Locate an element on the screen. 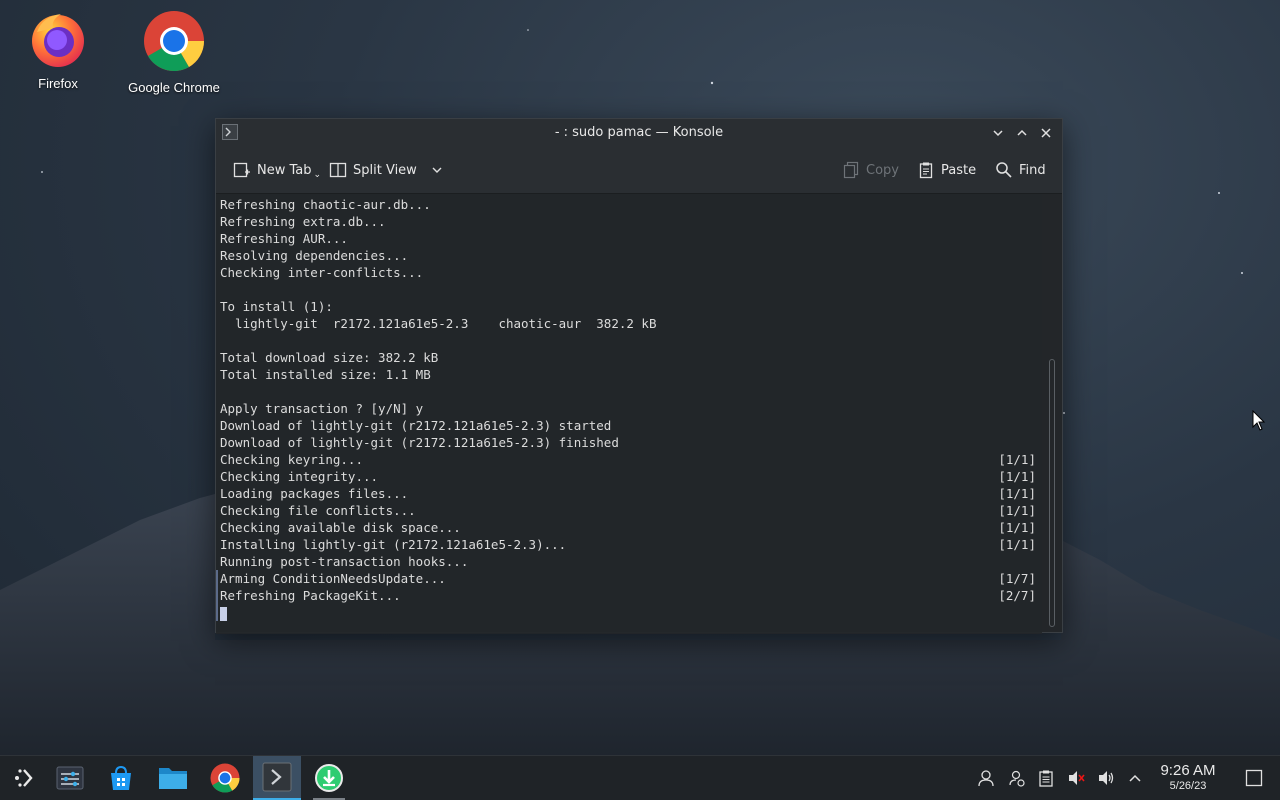 This screenshot has height=800, width=1280. tray-volume-muted is located at coordinates (1076, 778).